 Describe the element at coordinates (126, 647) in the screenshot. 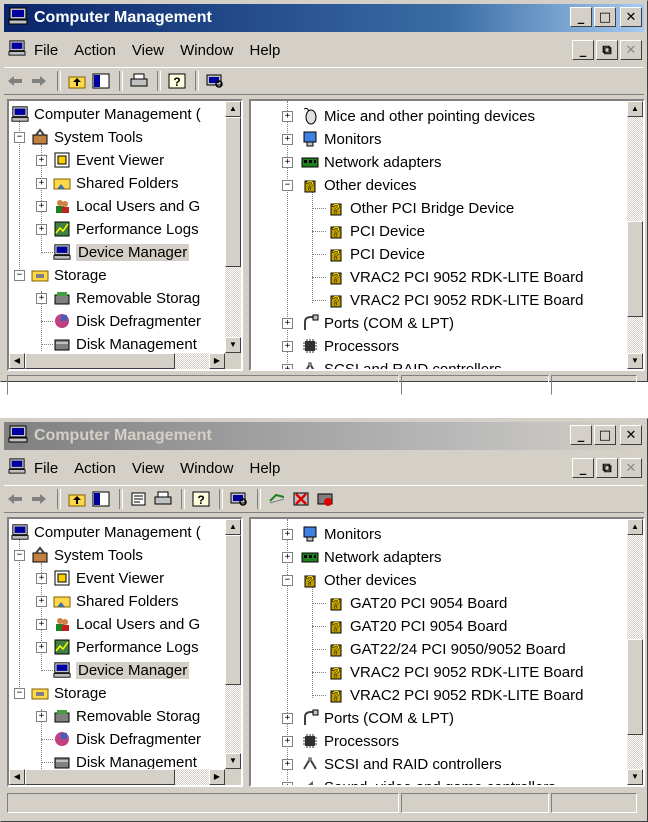

I see `tree-performance-logs: Performance Logs` at that location.